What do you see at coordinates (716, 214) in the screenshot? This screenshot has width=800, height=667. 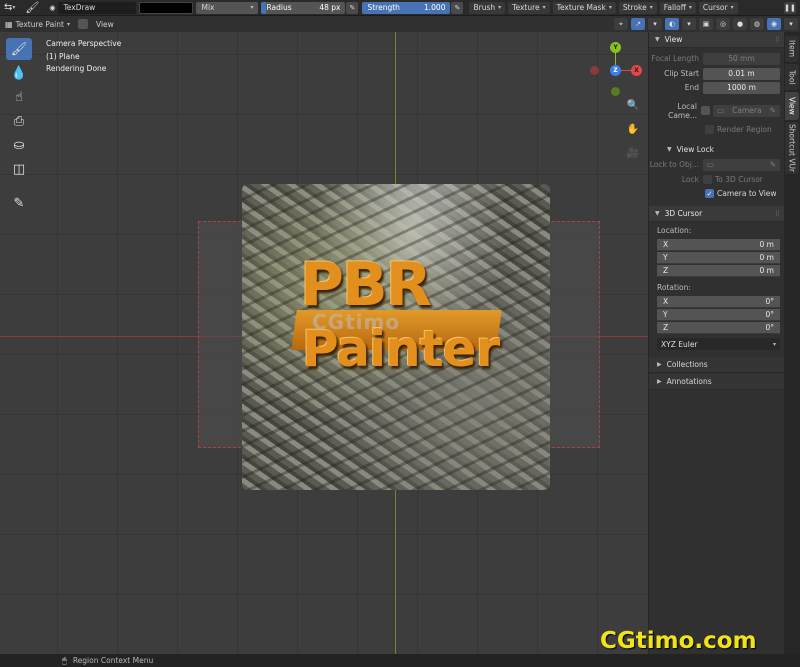 I see `3d-cursor-panel-header: ▼ 3D Cursor ⠿` at bounding box center [716, 214].